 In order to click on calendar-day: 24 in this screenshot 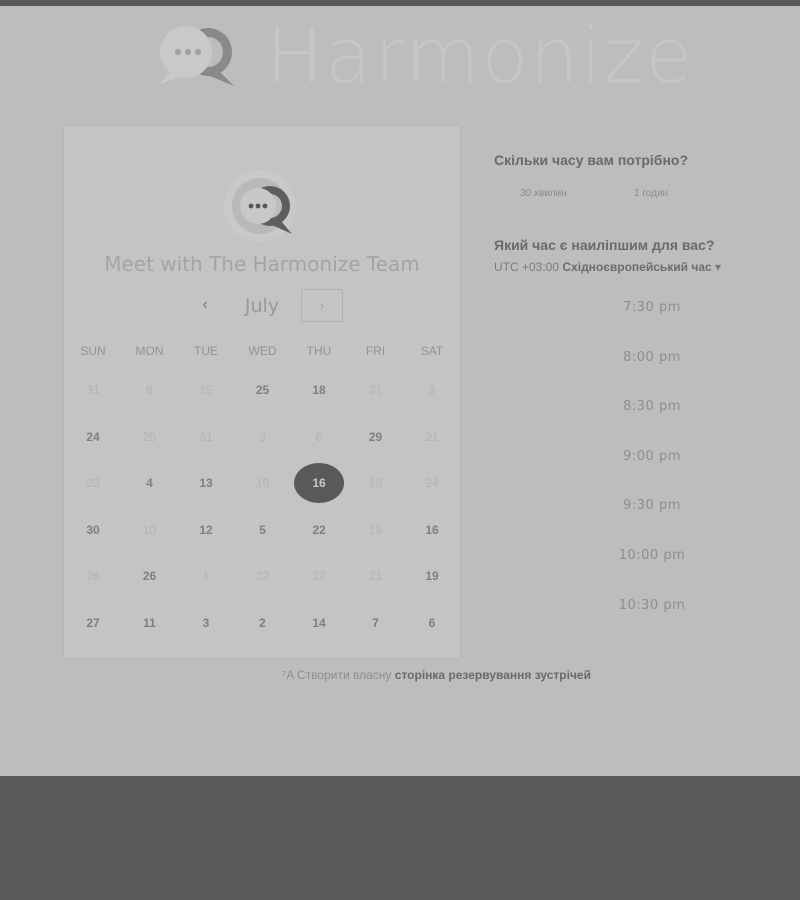, I will do `click(93, 437)`.